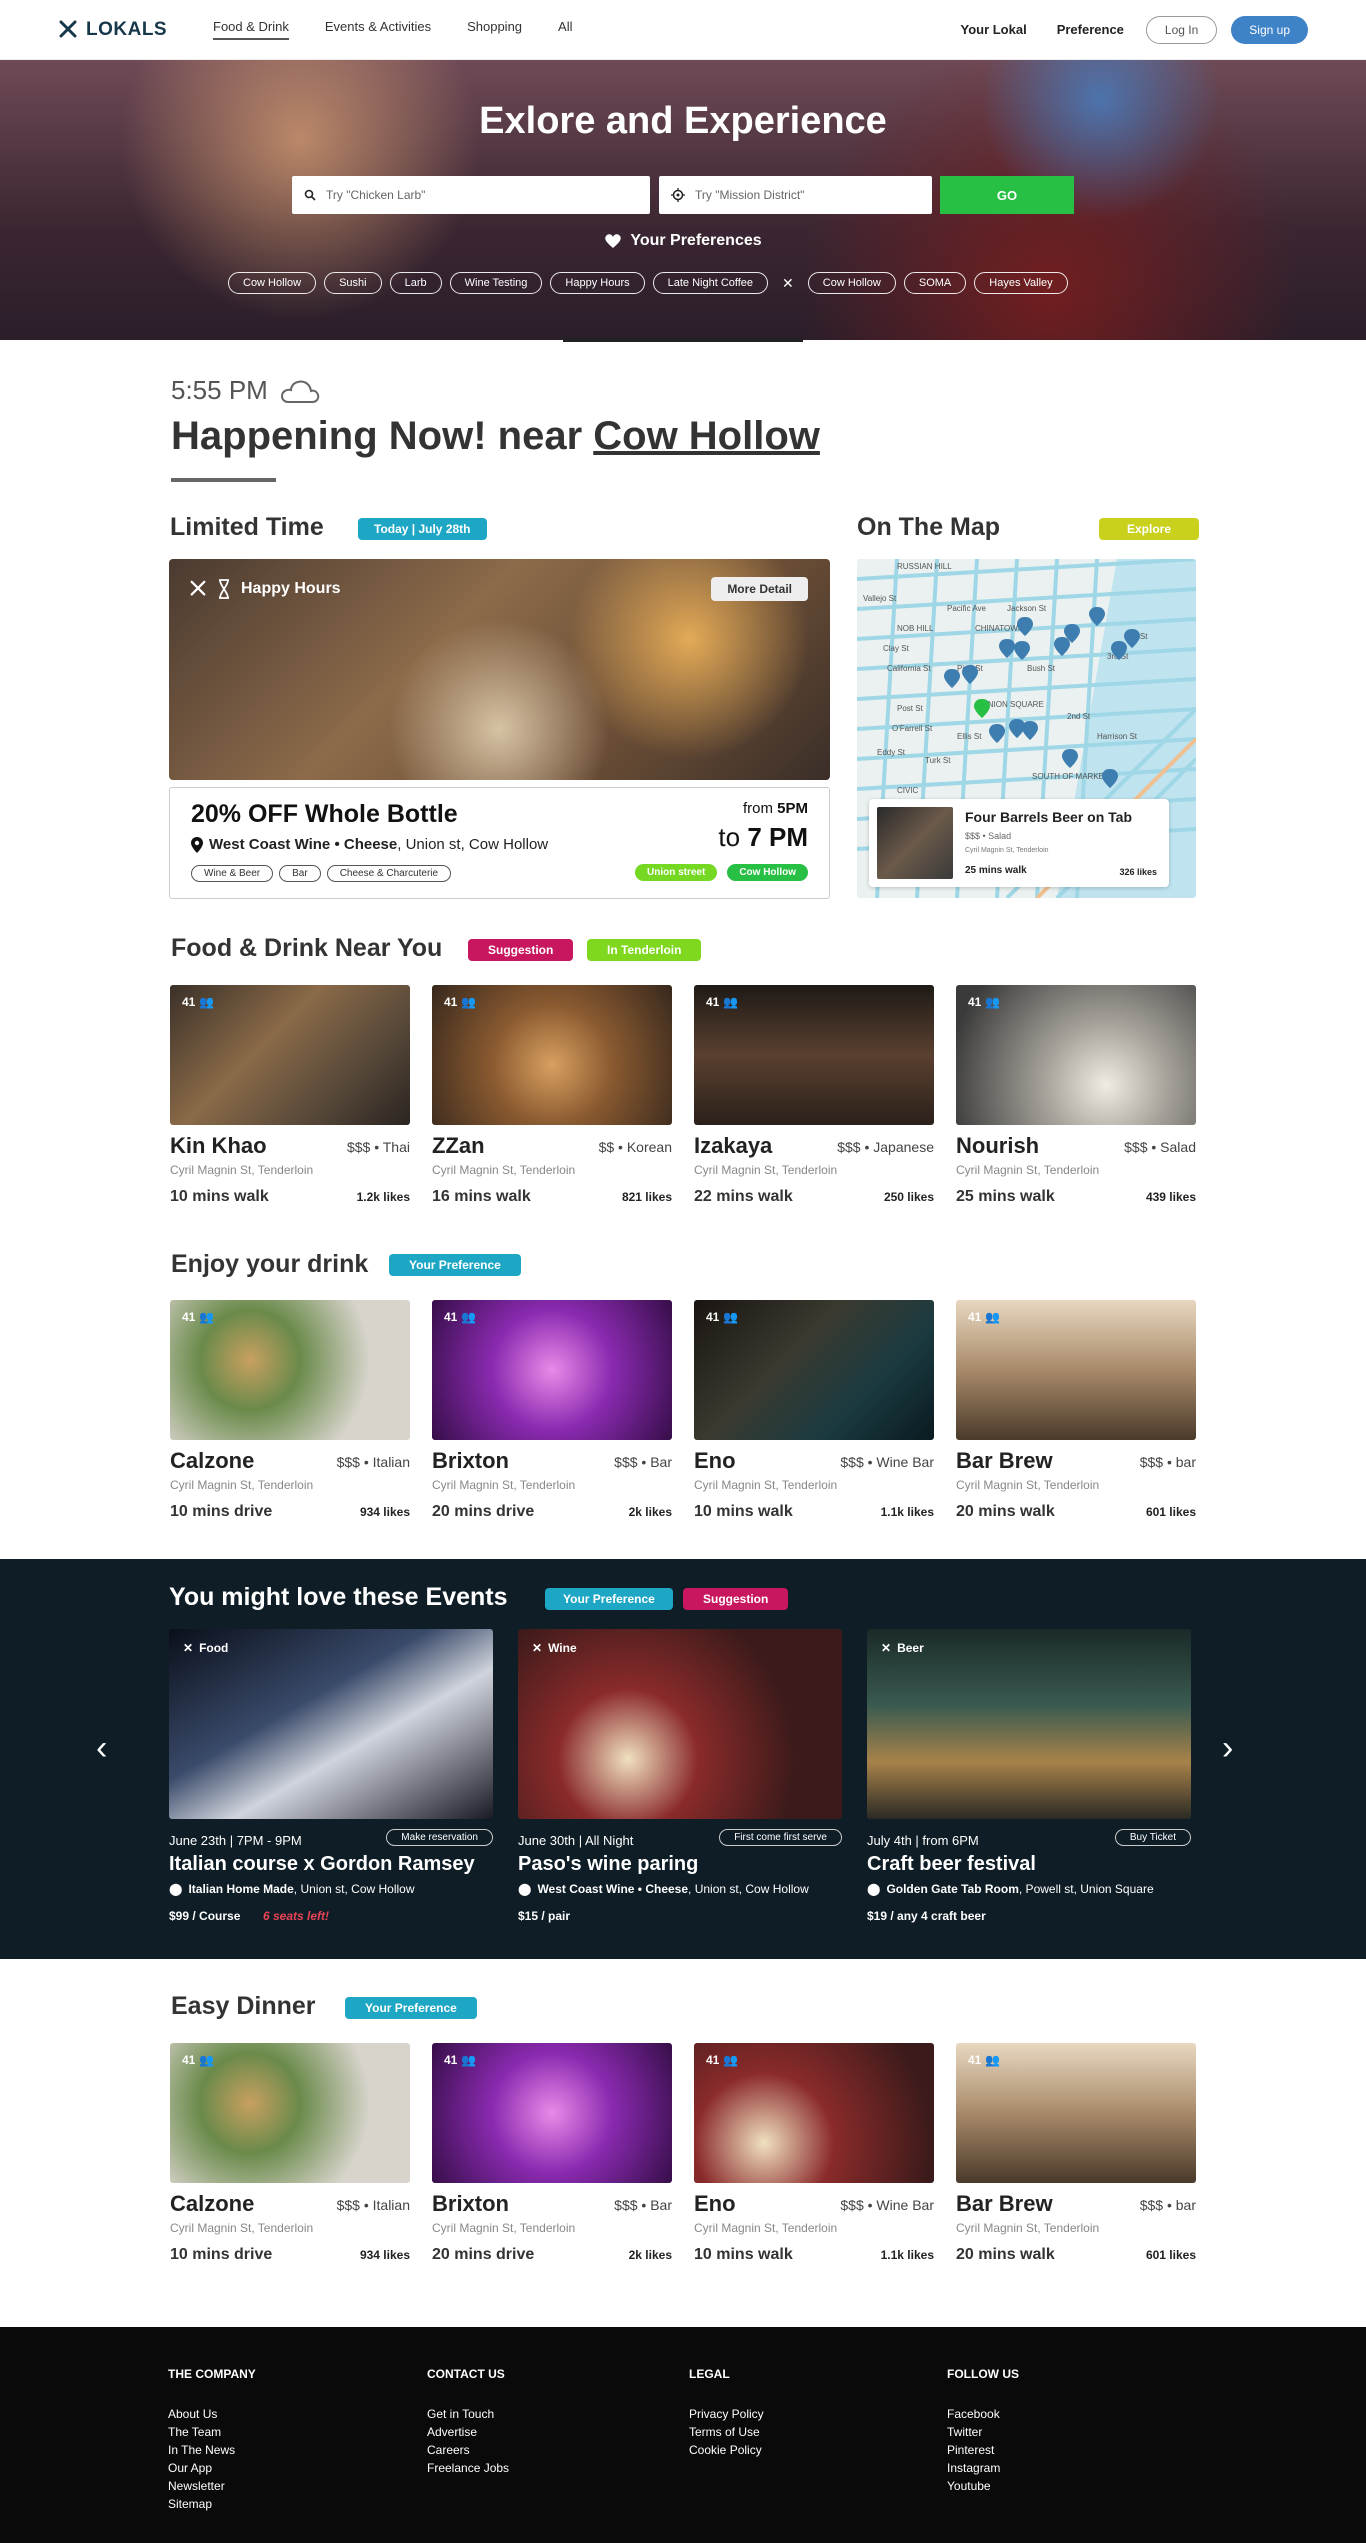 Image resolution: width=1366 pixels, height=2543 pixels. I want to click on footer-link: Youtube, so click(983, 2486).